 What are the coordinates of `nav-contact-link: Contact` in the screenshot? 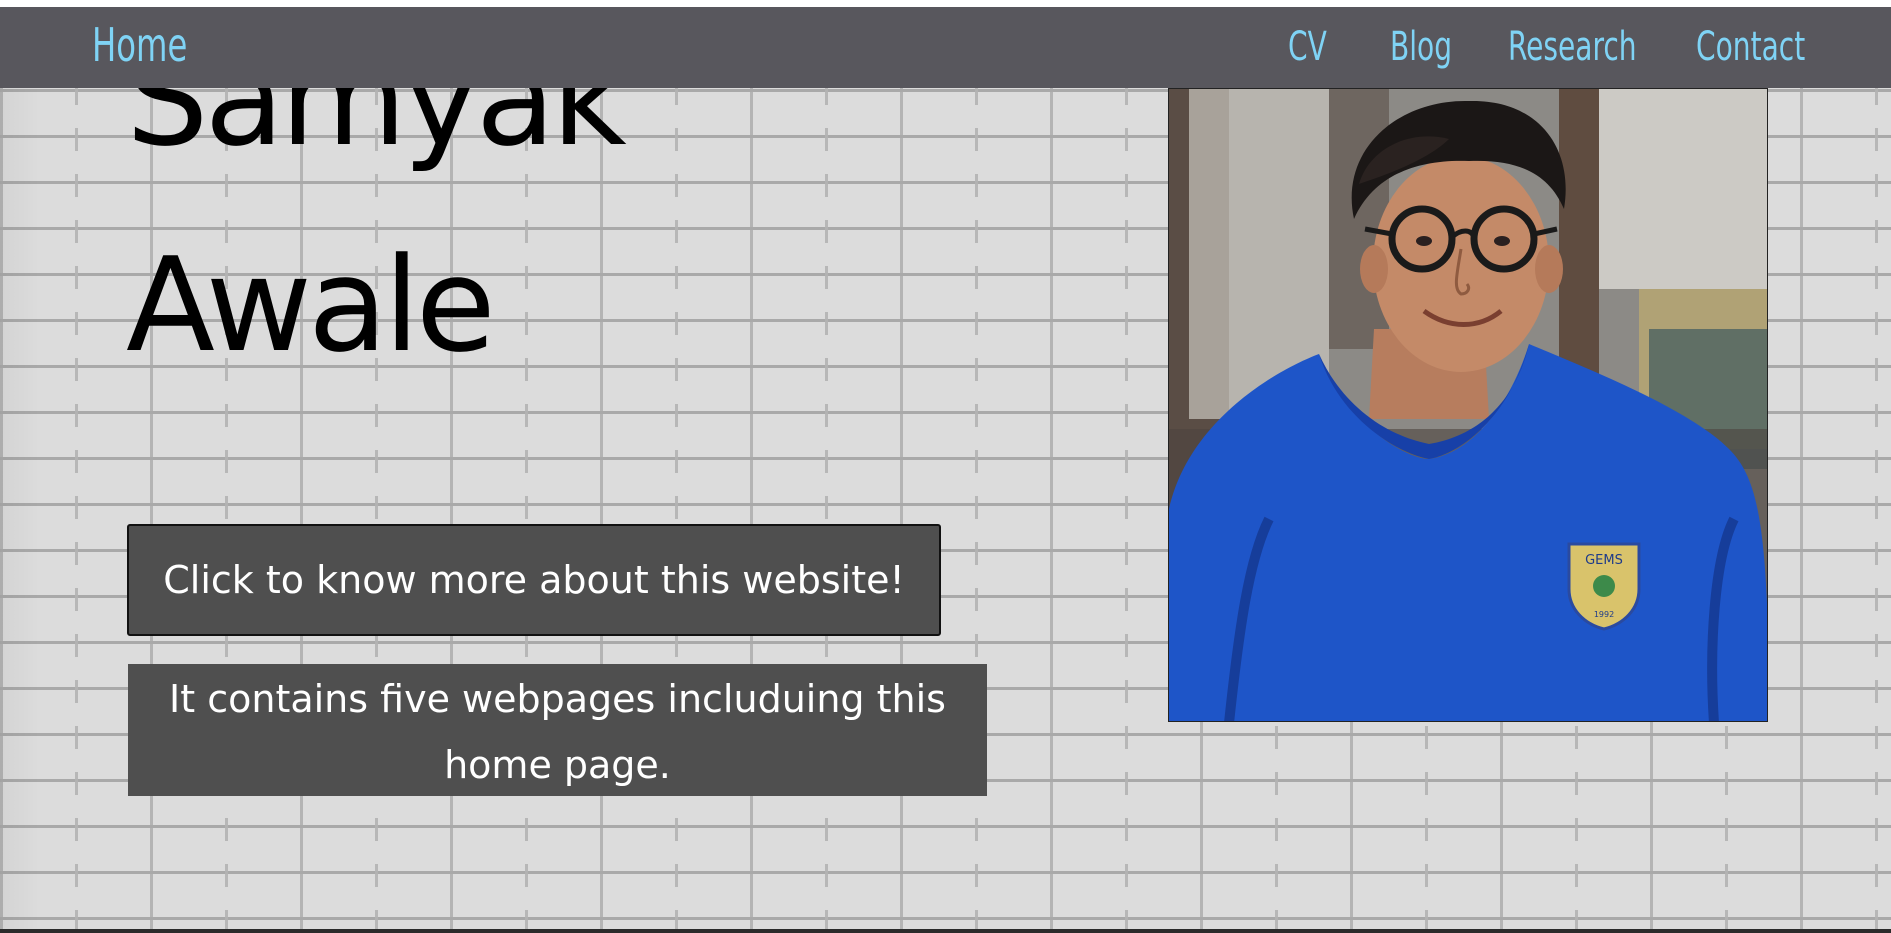 It's located at (1750, 47).